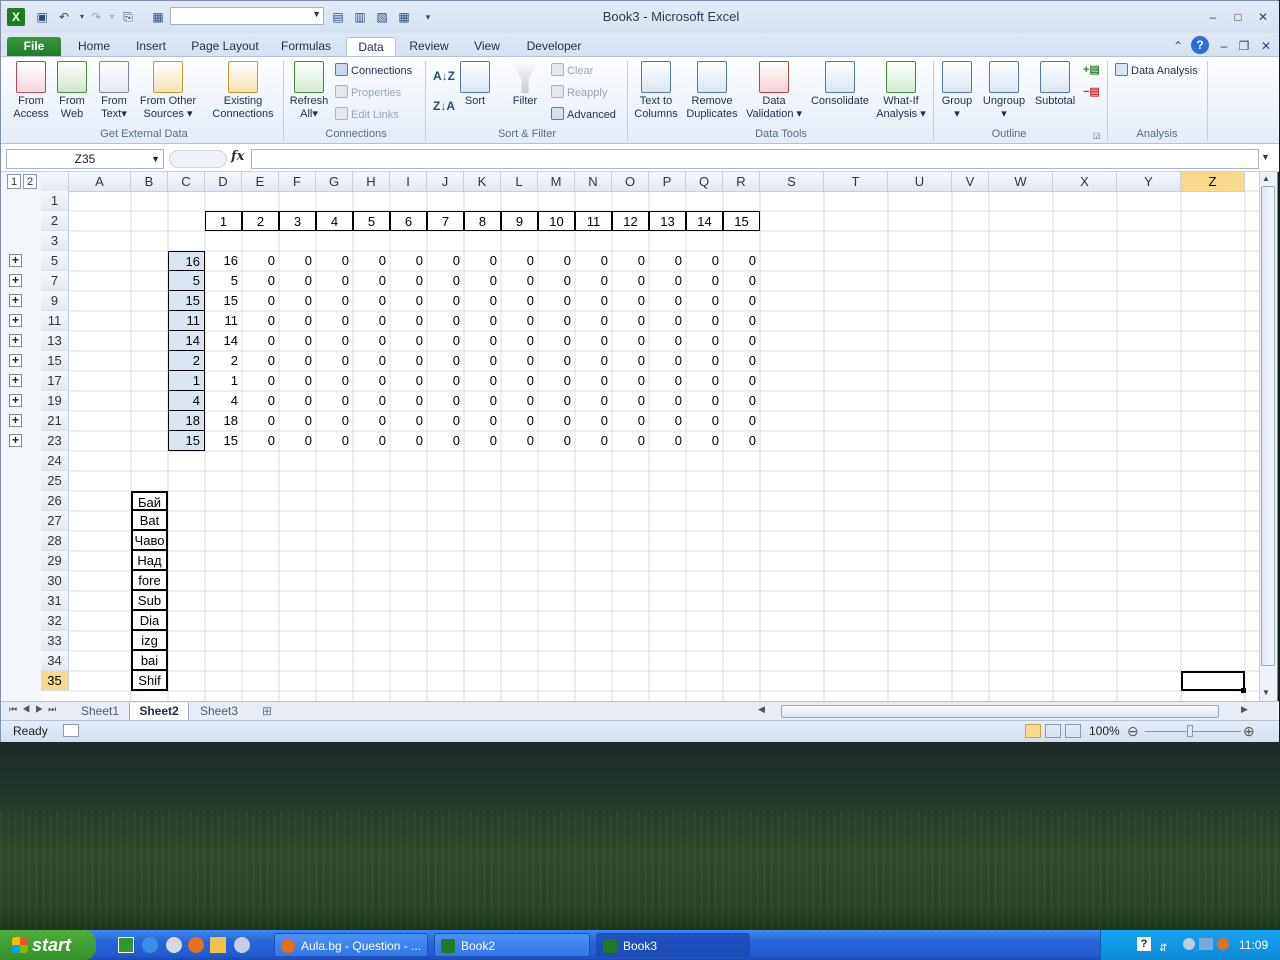 The width and height of the screenshot is (1280, 960). Describe the element at coordinates (34, 47) in the screenshot. I see `tab-file: File` at that location.